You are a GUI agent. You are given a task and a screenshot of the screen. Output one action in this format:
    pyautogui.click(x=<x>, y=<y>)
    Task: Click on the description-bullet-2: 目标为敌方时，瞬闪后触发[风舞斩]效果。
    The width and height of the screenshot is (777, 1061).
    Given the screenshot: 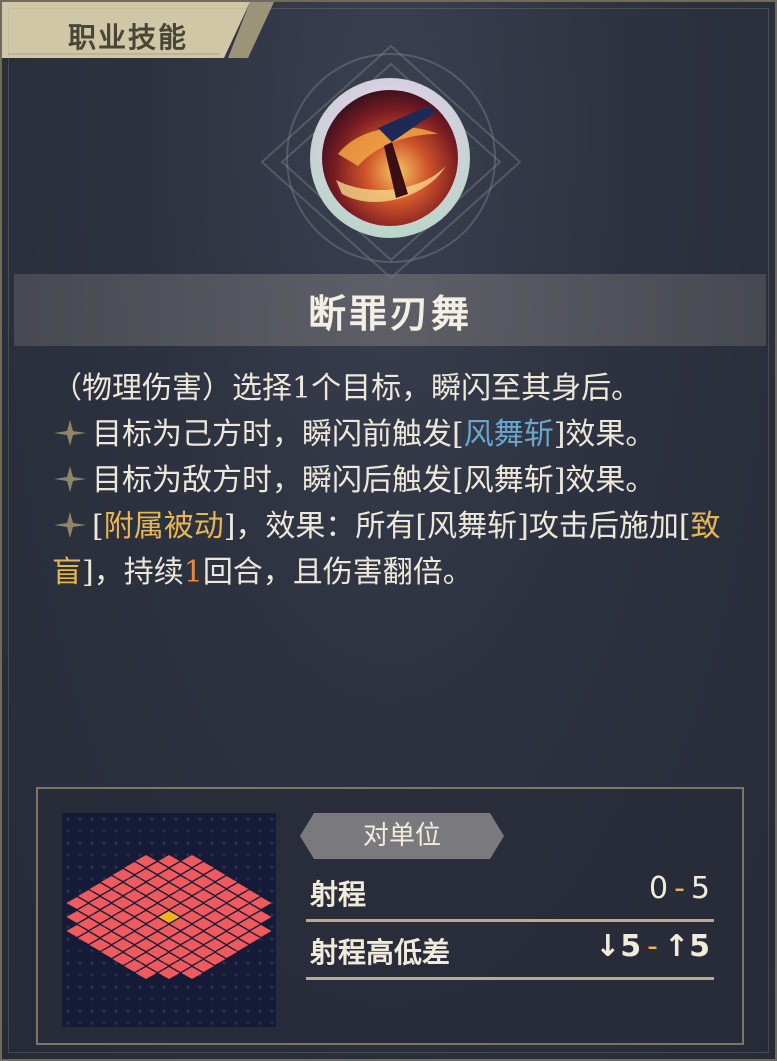 What is the action you would take?
    pyautogui.click(x=397, y=481)
    